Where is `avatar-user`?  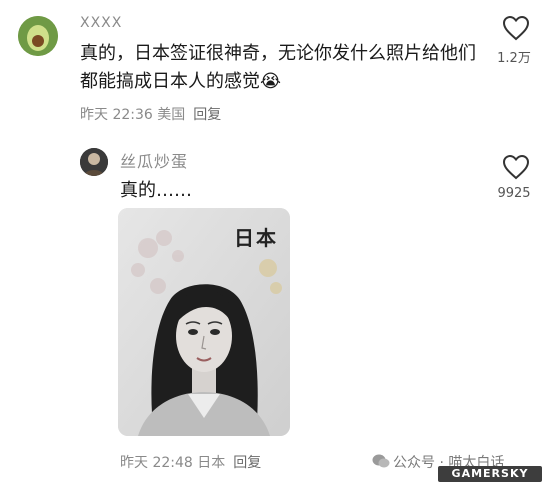 avatar-user is located at coordinates (94, 162).